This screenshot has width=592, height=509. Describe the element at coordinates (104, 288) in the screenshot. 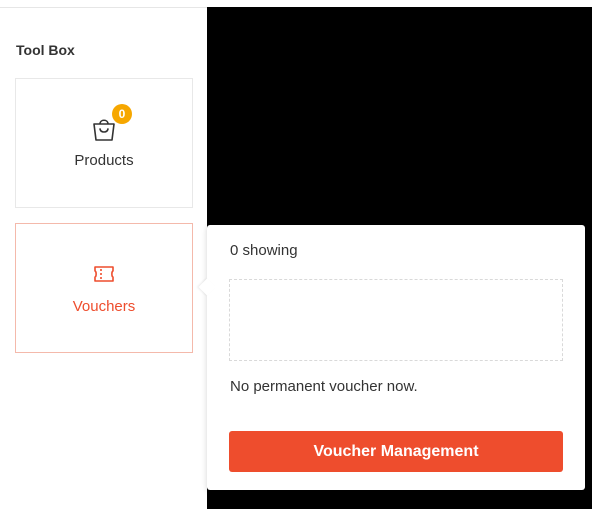

I see `tool-vouchers: Vouchers` at that location.